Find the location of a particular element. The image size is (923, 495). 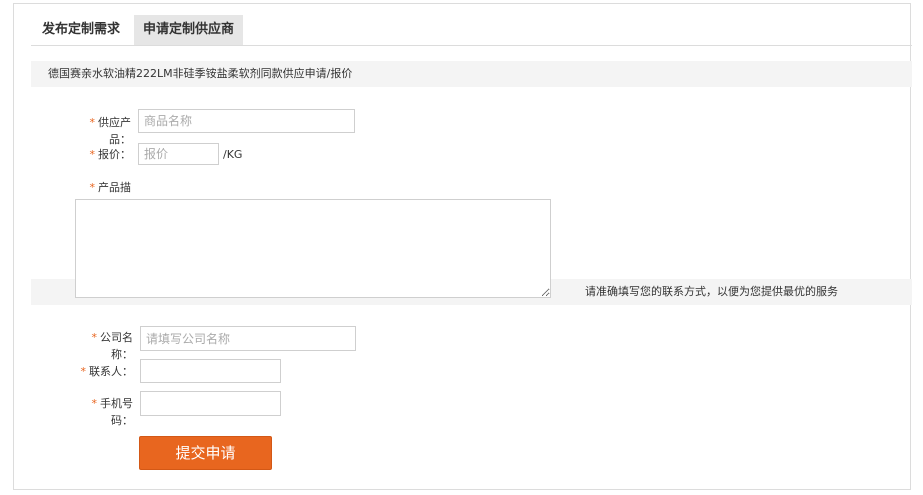

description-textarea is located at coordinates (313, 248).